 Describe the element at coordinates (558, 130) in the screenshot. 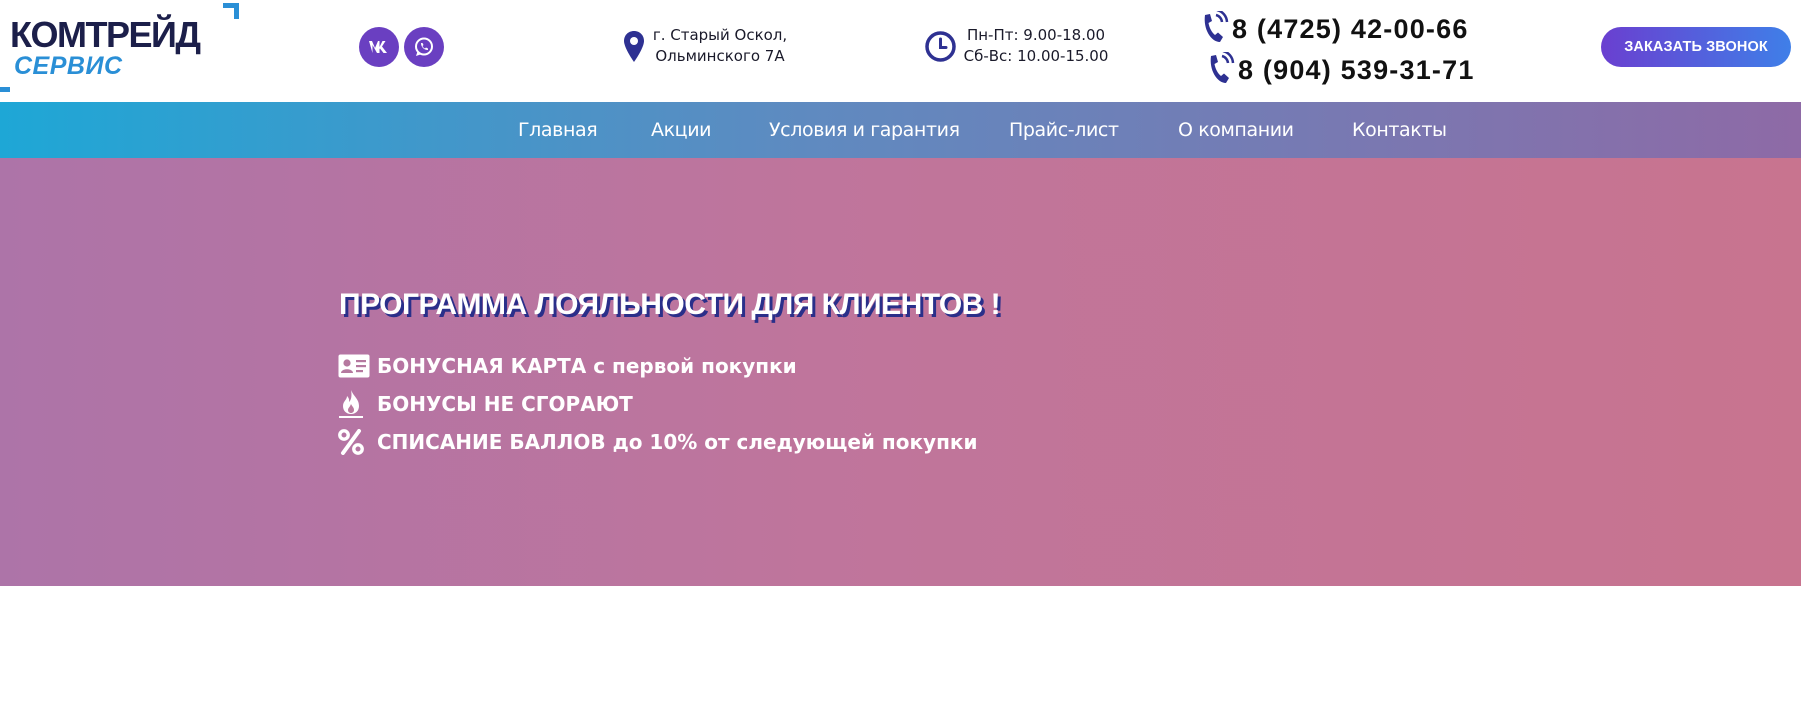

I see `nav-item-home: Главная` at that location.